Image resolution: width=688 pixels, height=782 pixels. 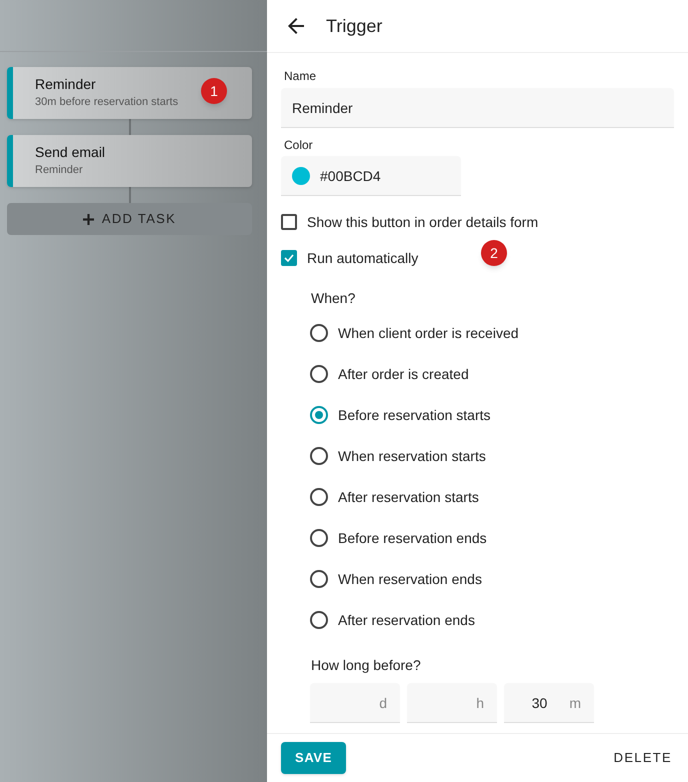 What do you see at coordinates (354, 26) in the screenshot?
I see `panel-title: Trigger` at bounding box center [354, 26].